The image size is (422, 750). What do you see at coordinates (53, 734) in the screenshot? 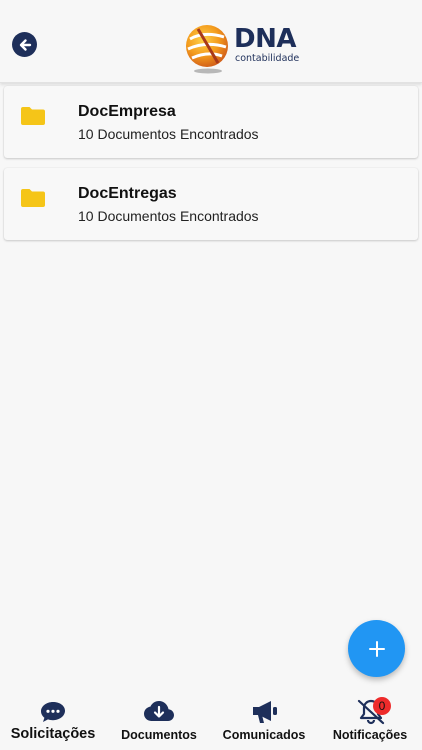
I see `tab-label: Solicitações` at bounding box center [53, 734].